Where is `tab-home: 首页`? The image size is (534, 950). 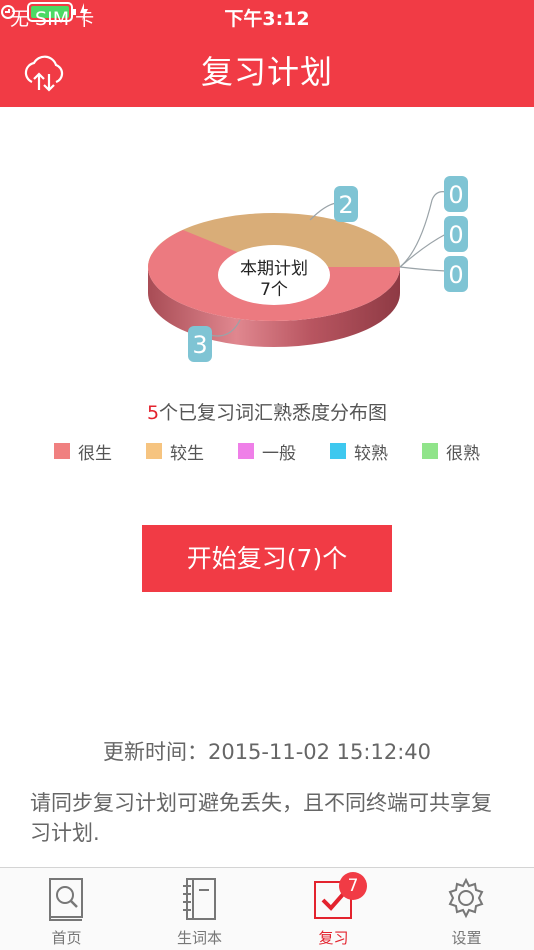 tab-home: 首页 is located at coordinates (66, 909).